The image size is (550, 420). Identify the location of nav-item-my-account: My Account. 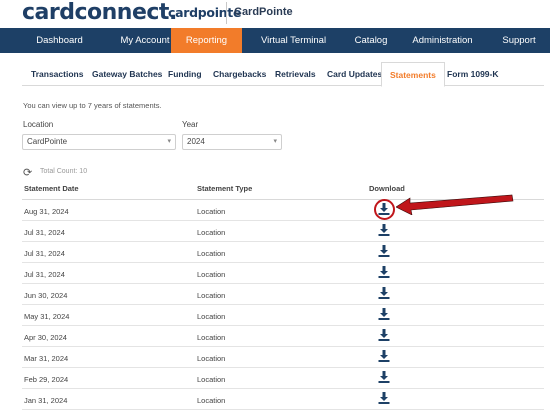
(145, 40).